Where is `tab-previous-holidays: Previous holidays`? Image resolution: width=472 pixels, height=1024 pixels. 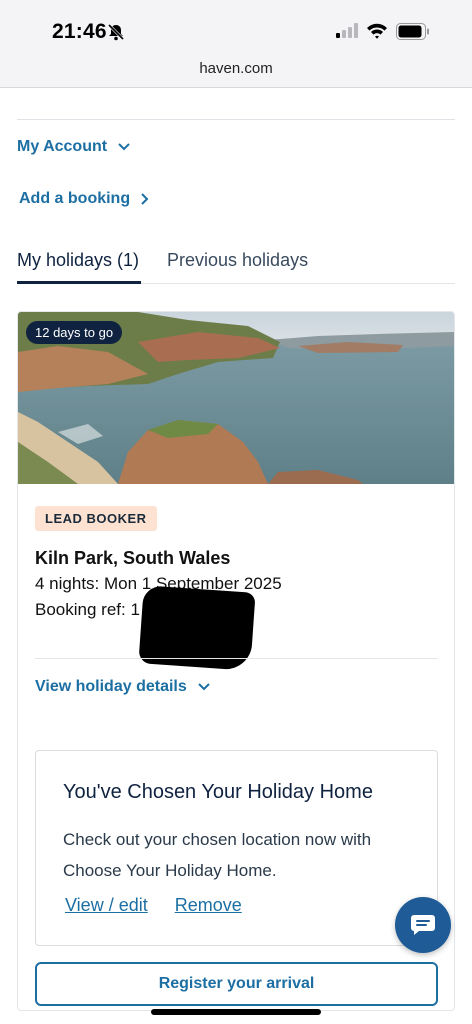
tab-previous-holidays: Previous holidays is located at coordinates (237, 260).